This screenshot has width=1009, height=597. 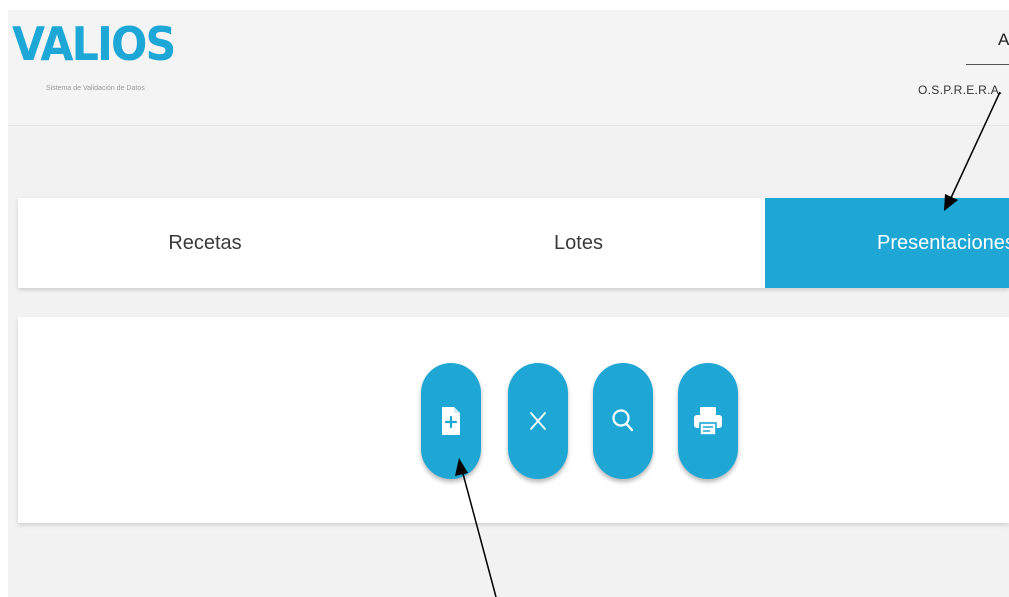 I want to click on close-icon, so click(x=538, y=421).